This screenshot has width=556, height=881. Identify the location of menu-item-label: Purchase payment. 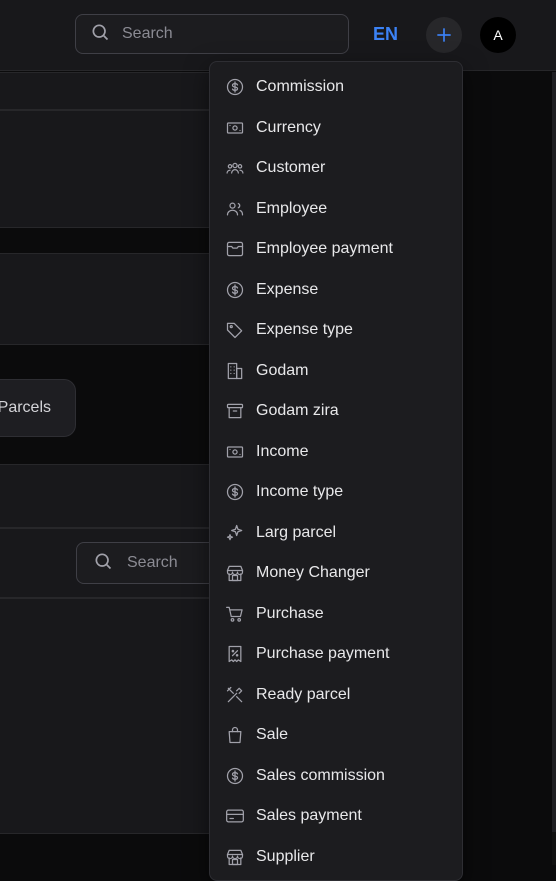
(323, 654).